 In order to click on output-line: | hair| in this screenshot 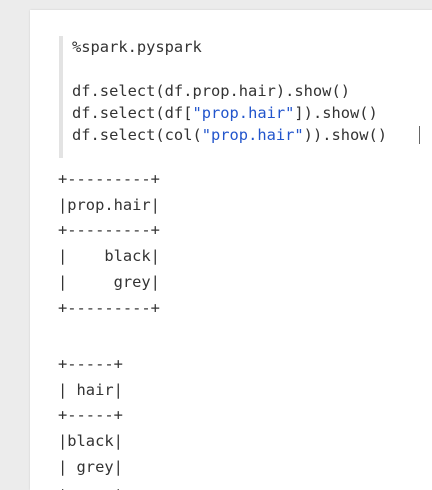, I will do `click(90, 389)`.